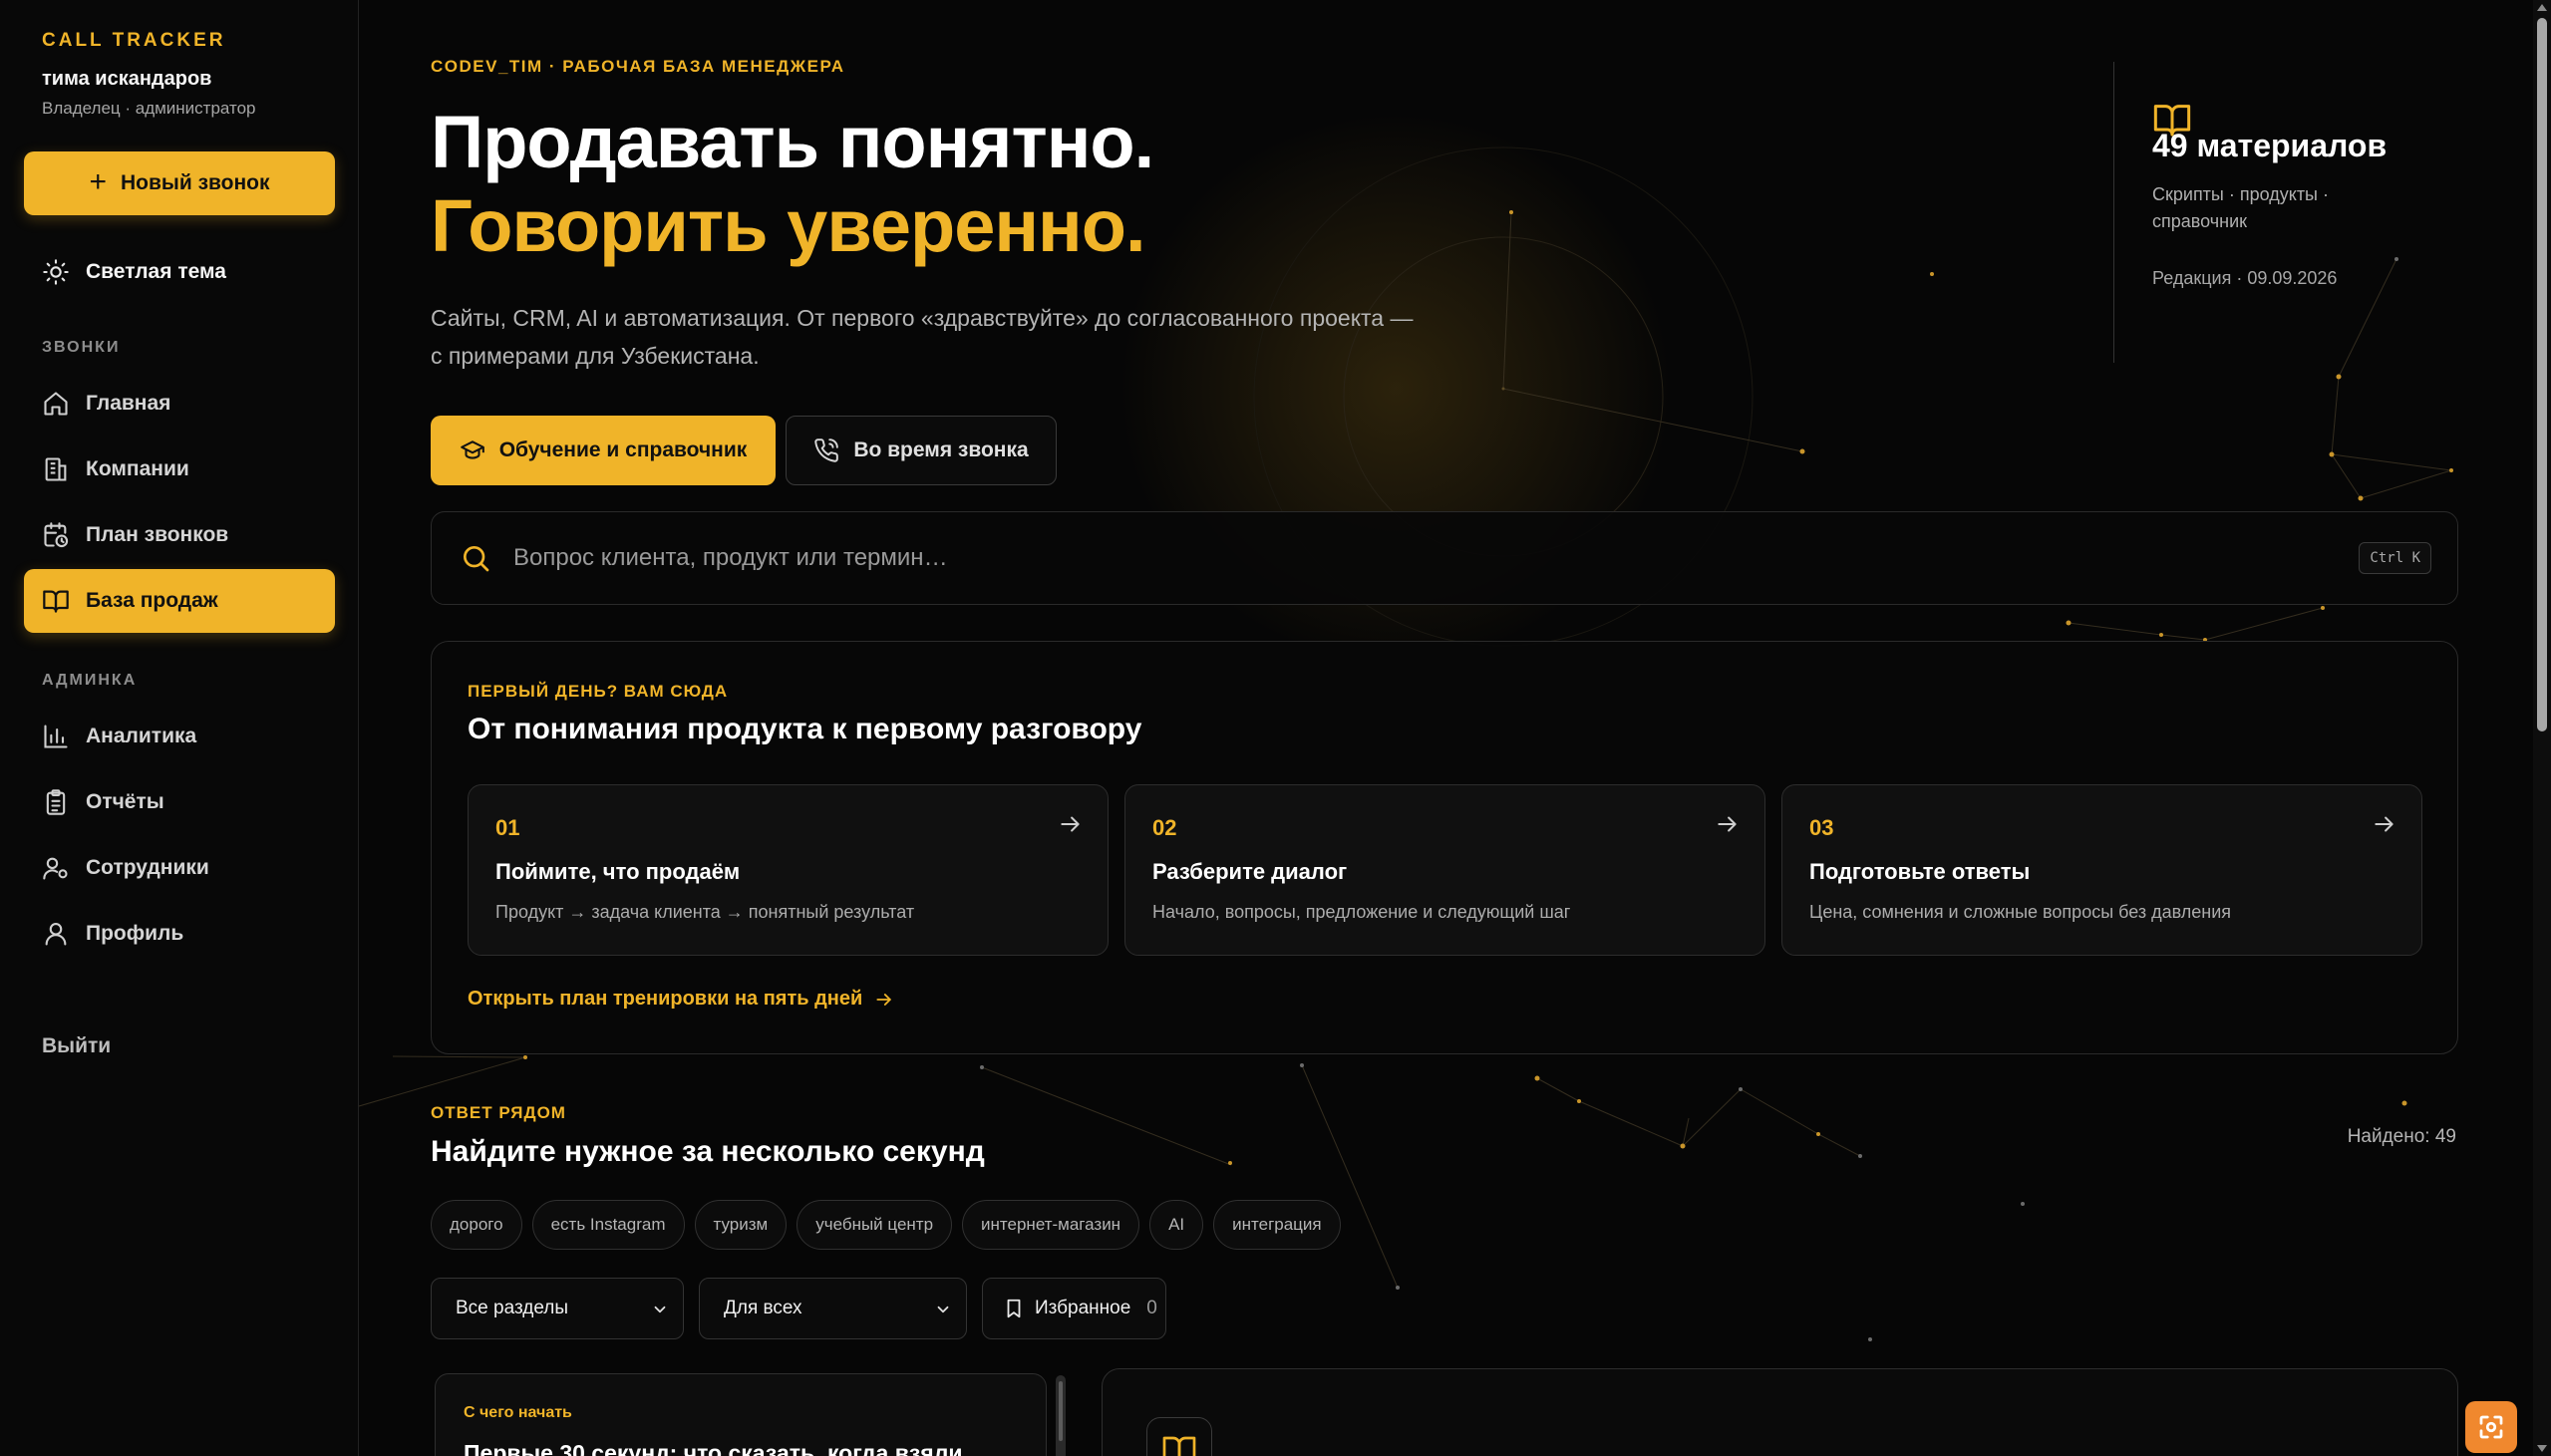 This screenshot has width=2551, height=1456. Describe the element at coordinates (156, 272) in the screenshot. I see `theme-toggle-label: Светлая тема` at that location.